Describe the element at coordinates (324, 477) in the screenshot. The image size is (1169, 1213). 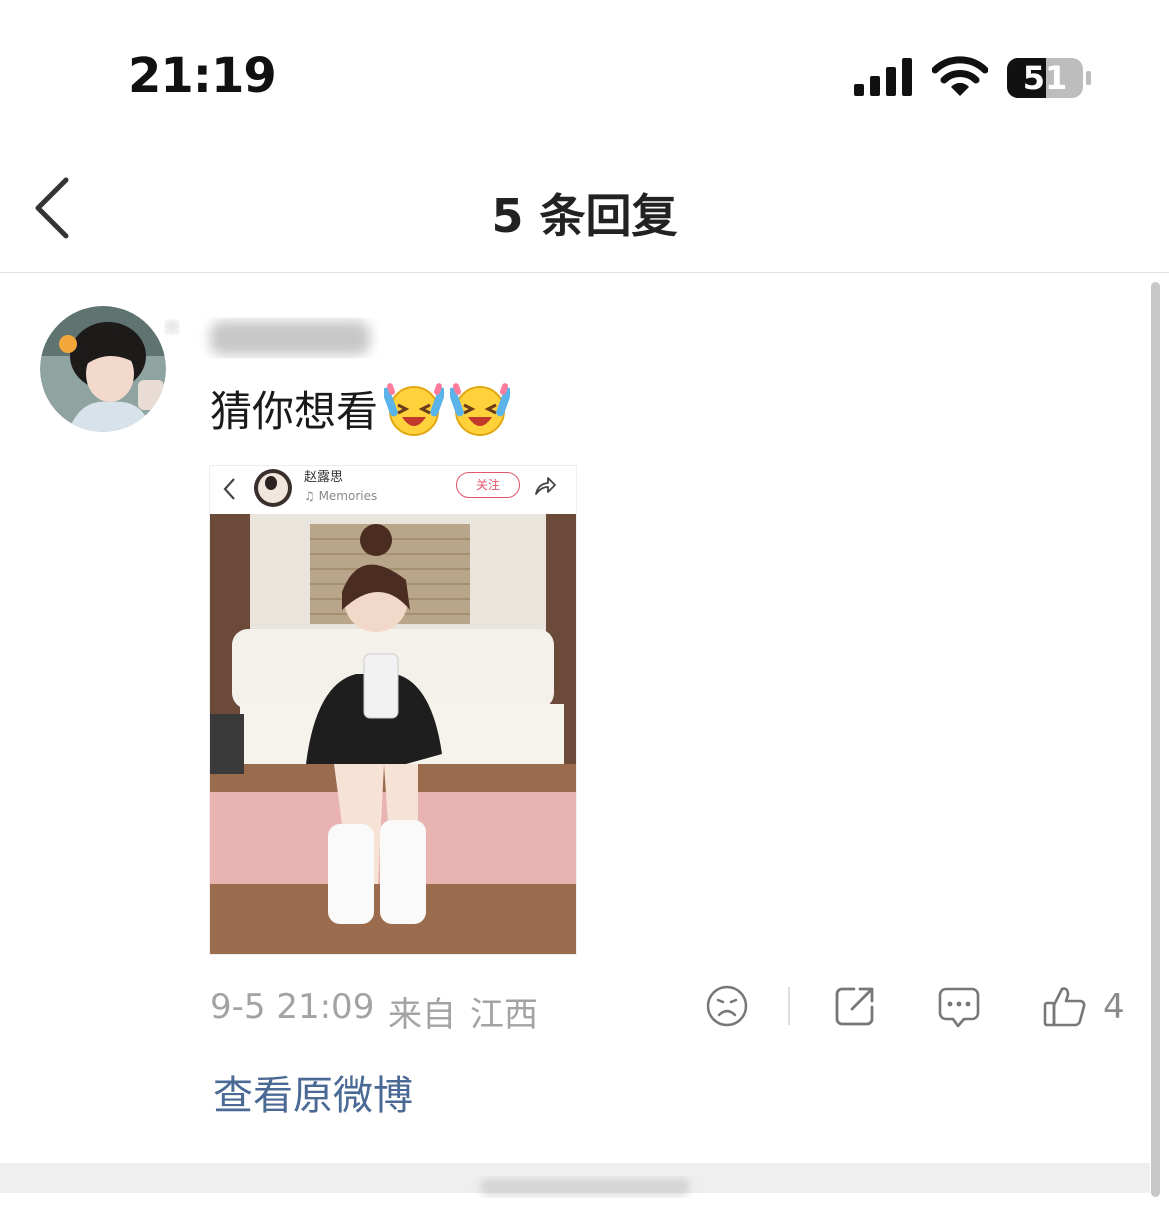
I see `embedded-author: 赵露思` at that location.